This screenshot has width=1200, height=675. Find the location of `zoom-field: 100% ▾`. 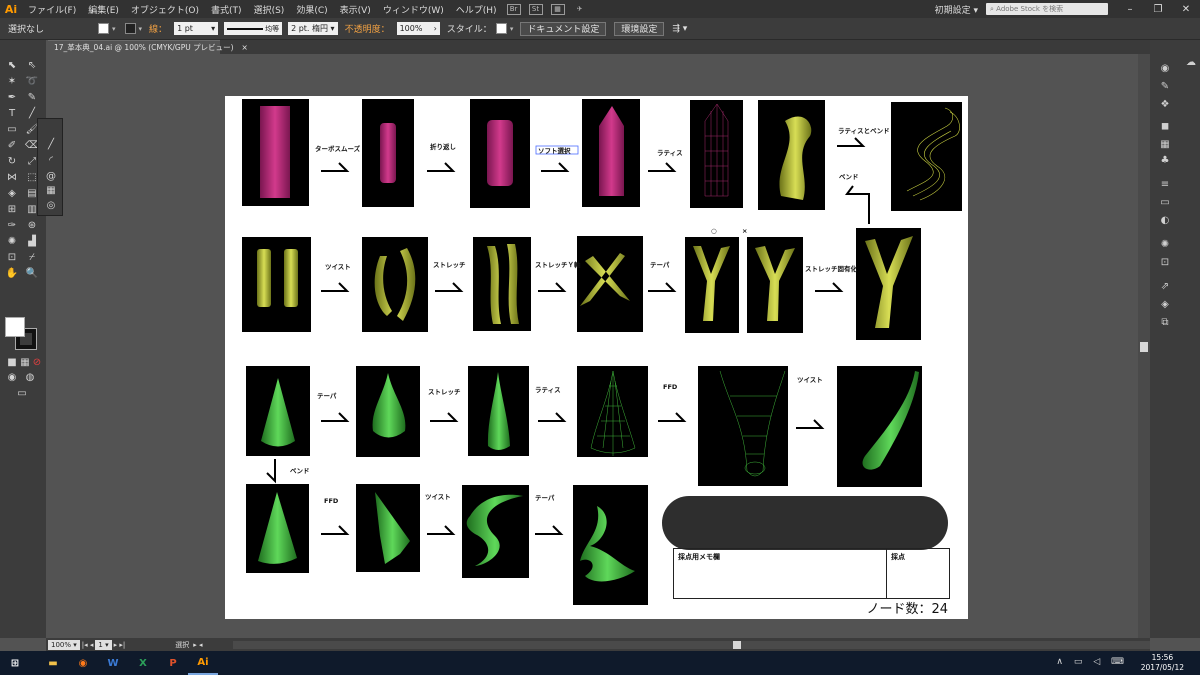

zoom-field: 100% ▾ is located at coordinates (64, 644).